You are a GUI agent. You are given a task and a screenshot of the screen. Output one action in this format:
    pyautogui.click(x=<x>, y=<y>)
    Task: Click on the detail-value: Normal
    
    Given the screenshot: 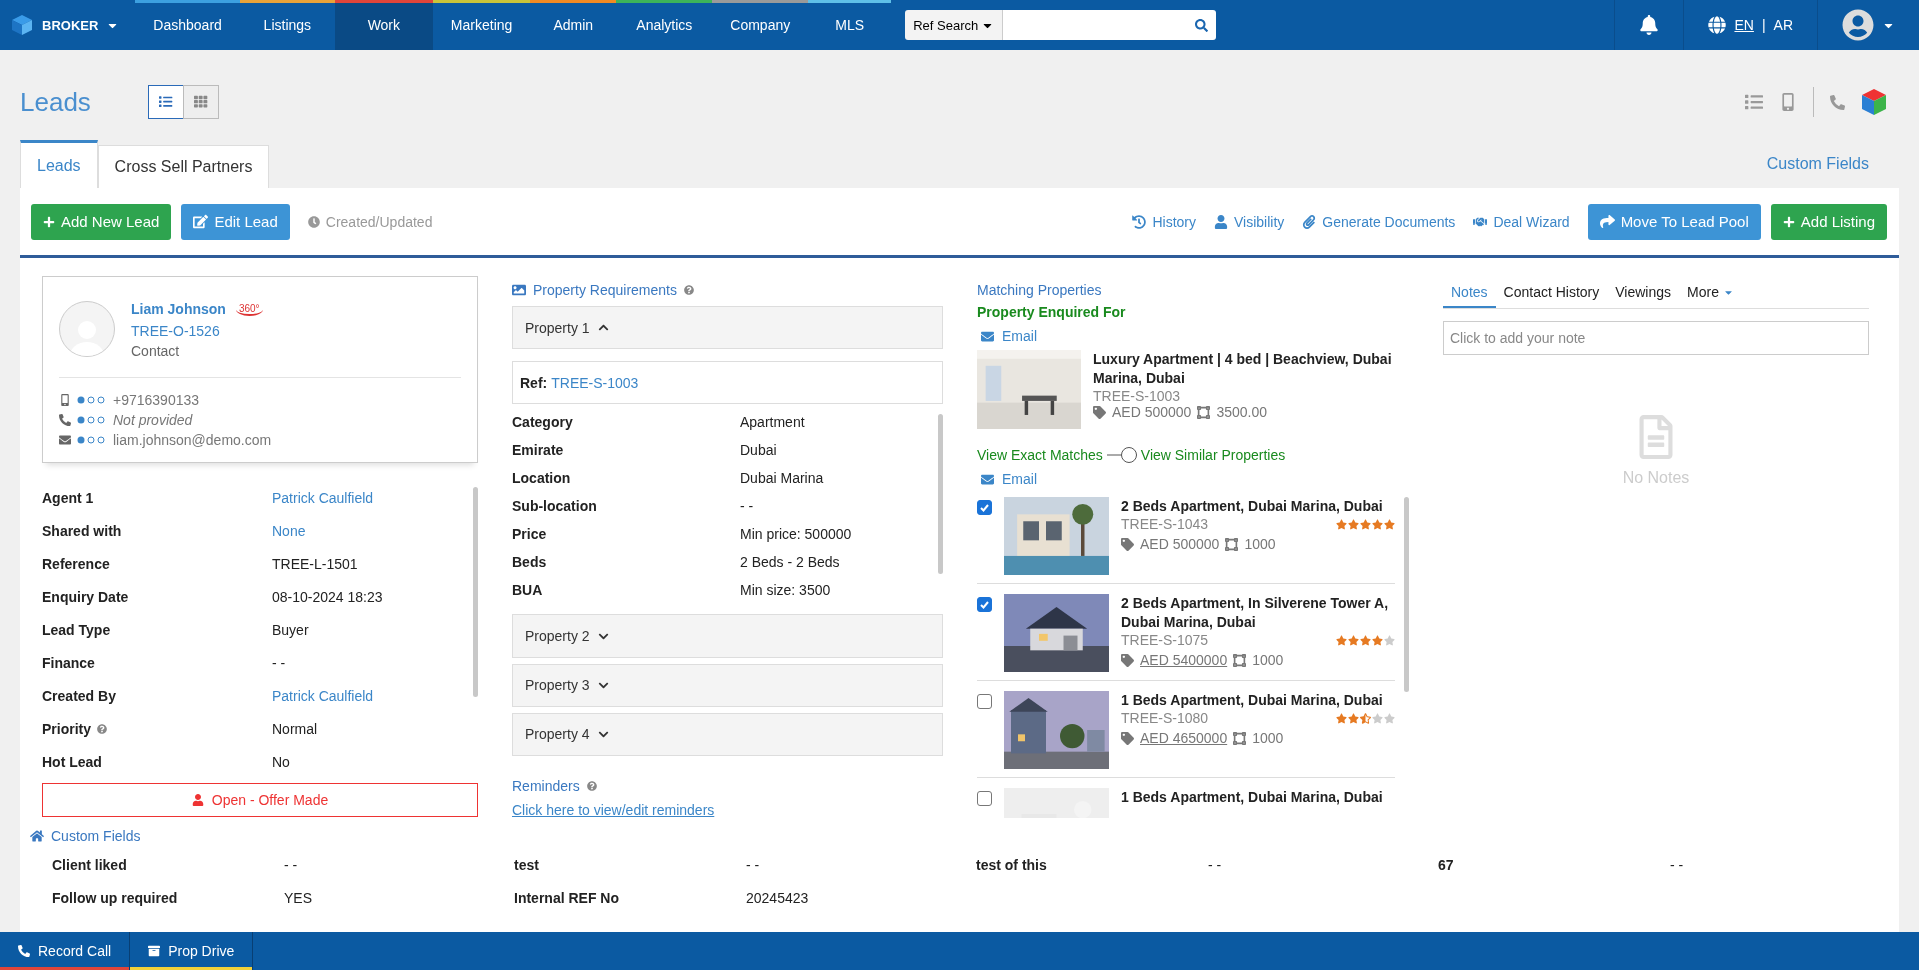 What is the action you would take?
    pyautogui.click(x=295, y=728)
    